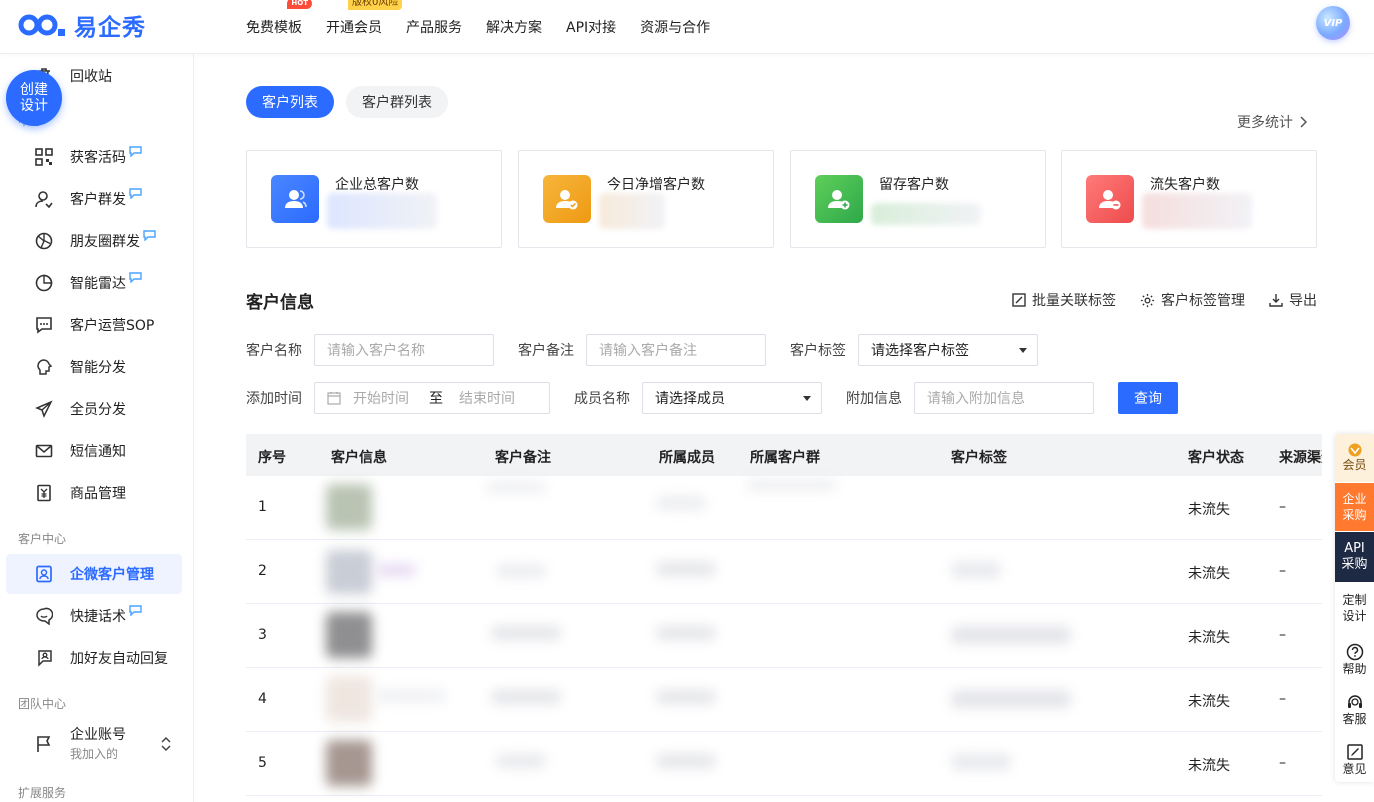 The height and width of the screenshot is (802, 1374). What do you see at coordinates (290, 102) in the screenshot?
I see `tab-customer-list: 客户列表` at bounding box center [290, 102].